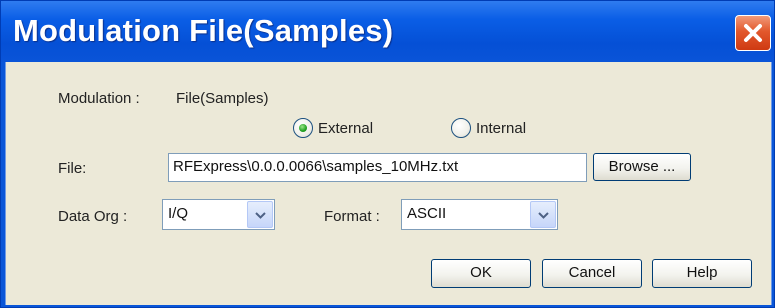 This screenshot has height=308, width=775. What do you see at coordinates (352, 216) in the screenshot?
I see `format-label: Format :` at bounding box center [352, 216].